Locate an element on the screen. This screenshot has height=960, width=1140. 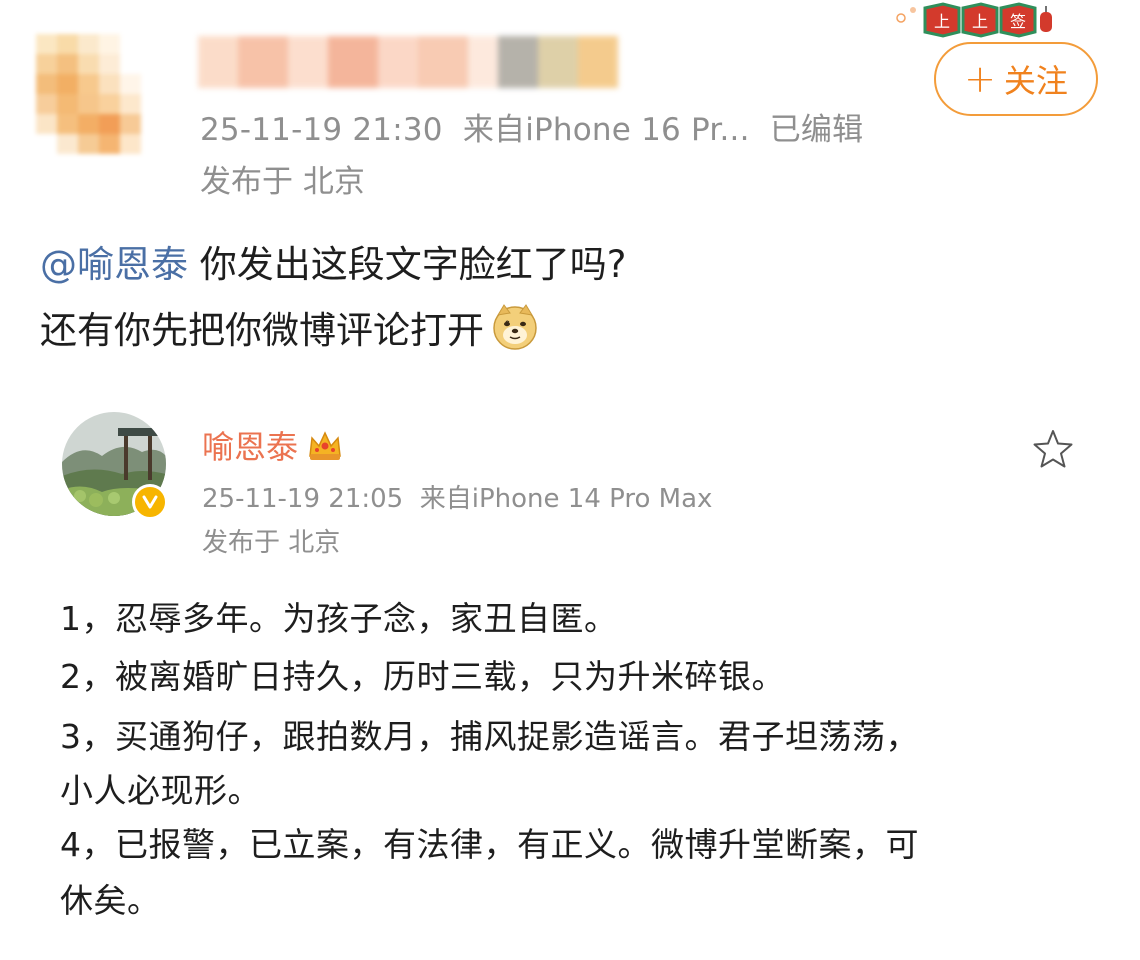
post-location: 发布于 北京 is located at coordinates (282, 182).